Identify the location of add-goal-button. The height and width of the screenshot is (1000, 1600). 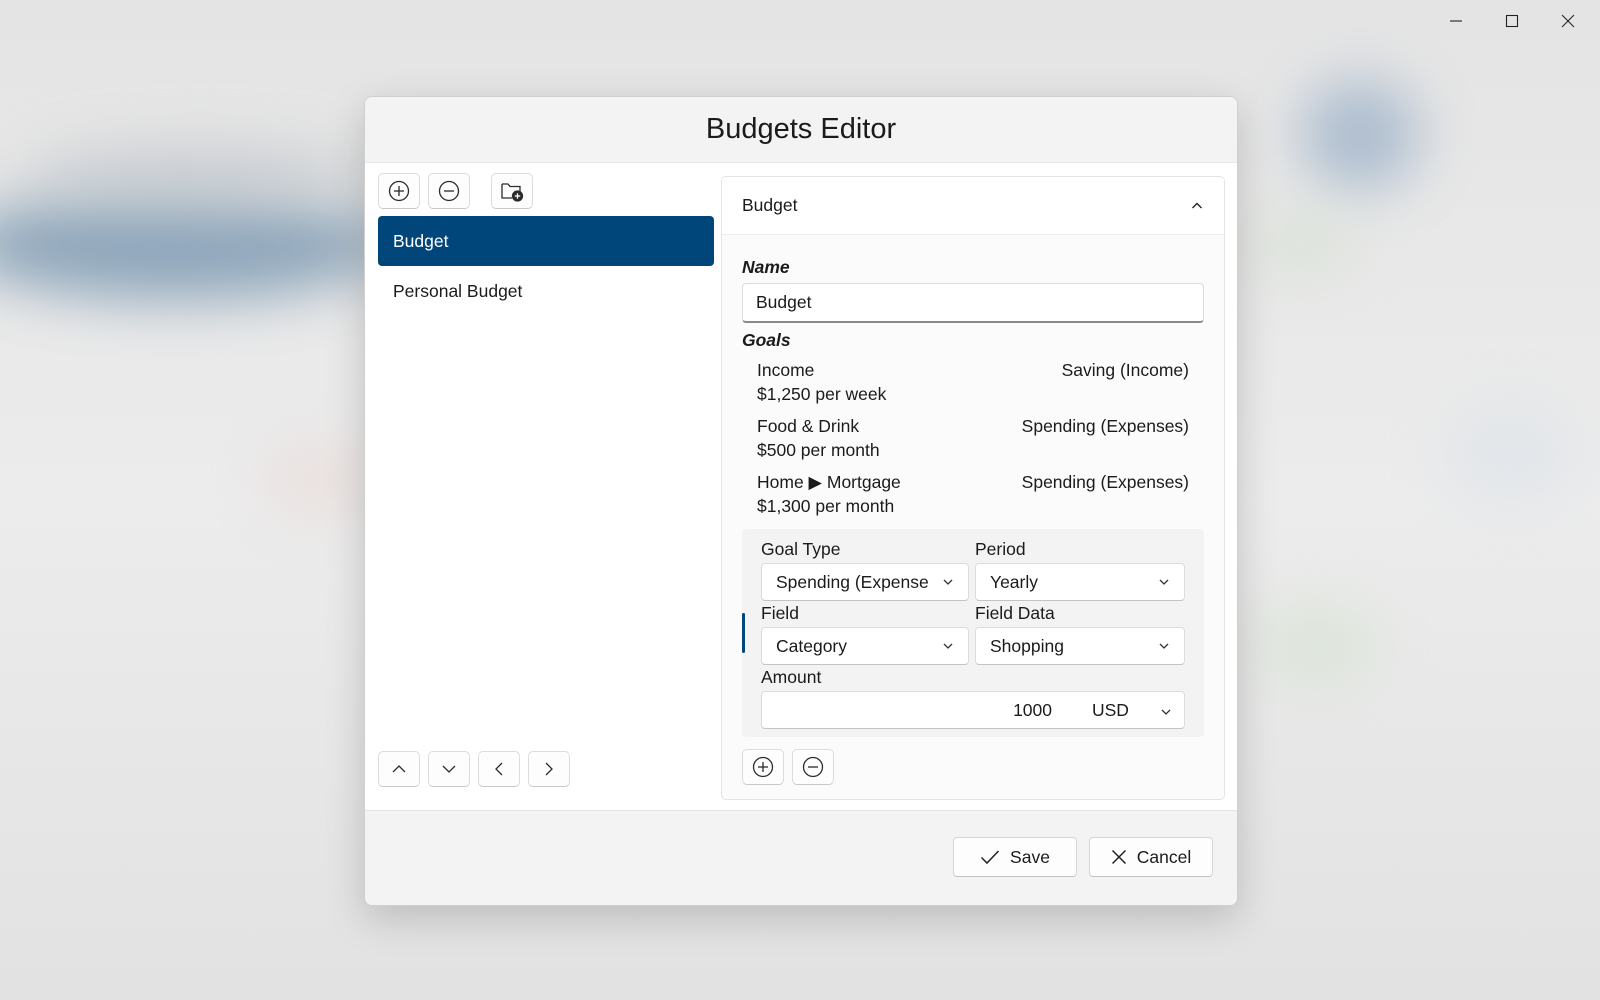
(763, 767).